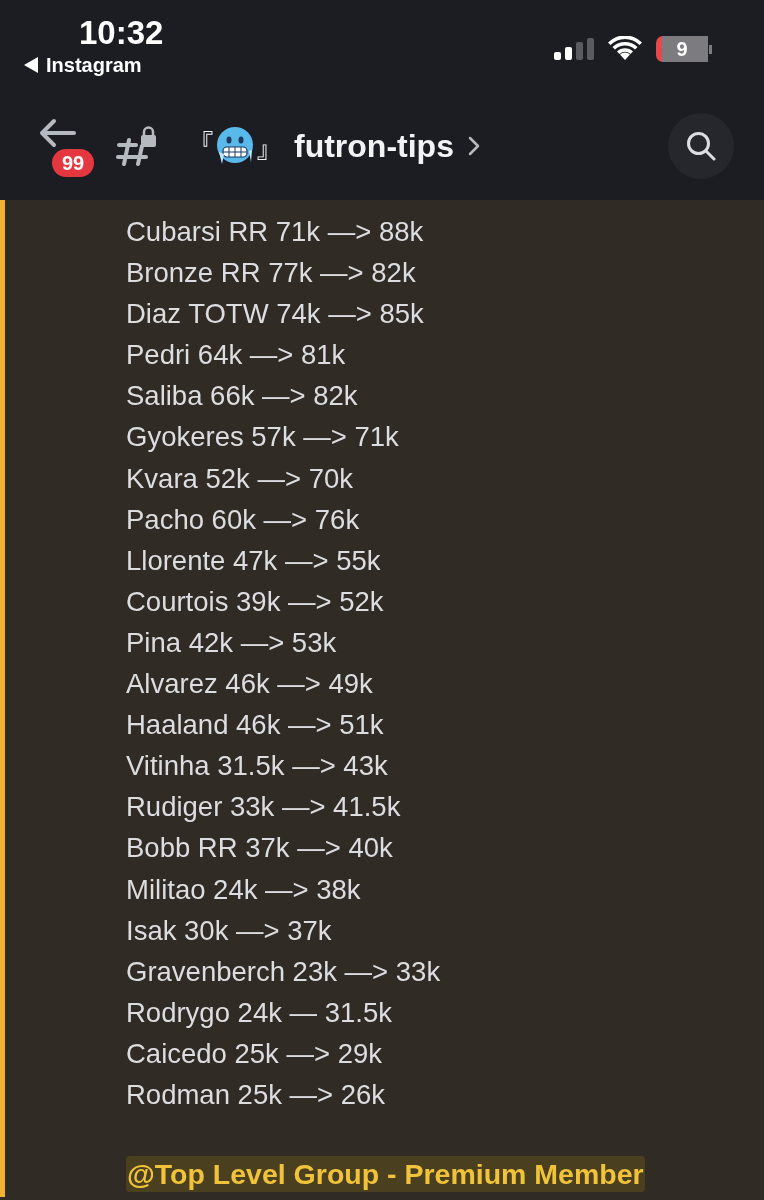 Image resolution: width=764 pixels, height=1200 pixels. Describe the element at coordinates (242, 396) in the screenshot. I see `message-line: Saliba 66k —> 82k` at that location.